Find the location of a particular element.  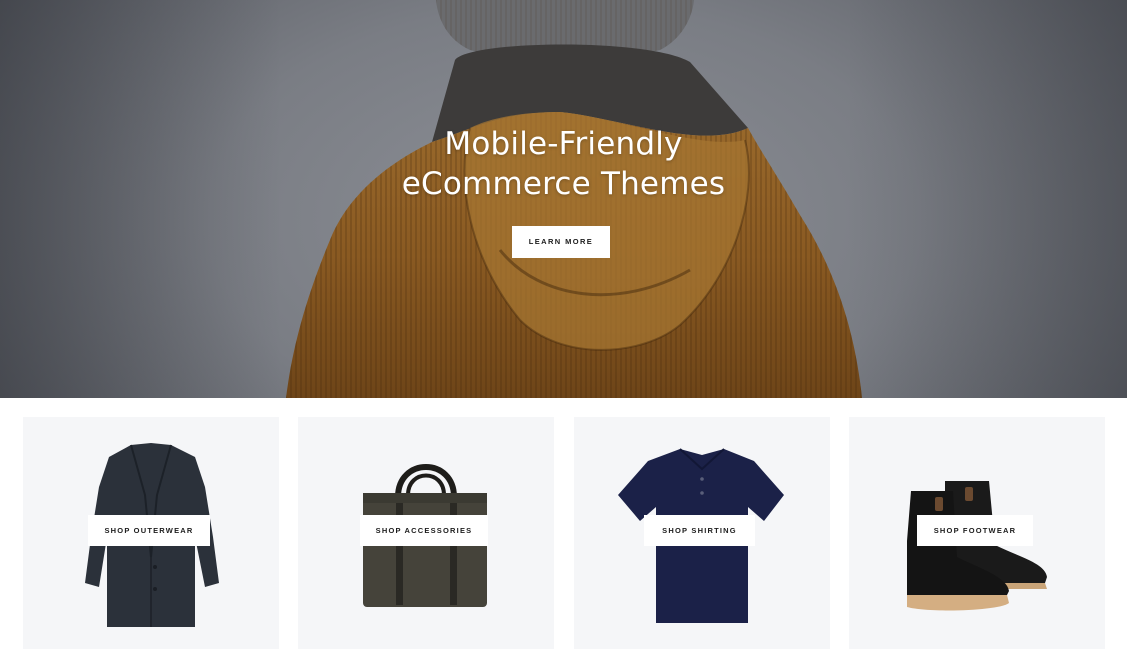

shop-shirting-button: SHOP SHIRTING is located at coordinates (699, 530).